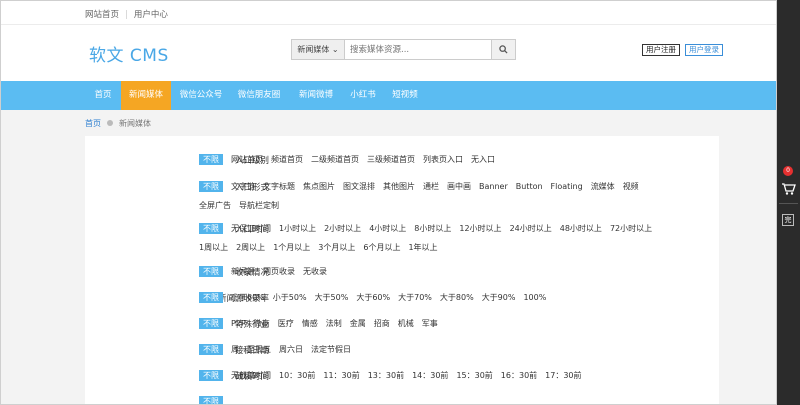  I want to click on nav-item-wechat-moments: 微信朋友圈, so click(259, 95).